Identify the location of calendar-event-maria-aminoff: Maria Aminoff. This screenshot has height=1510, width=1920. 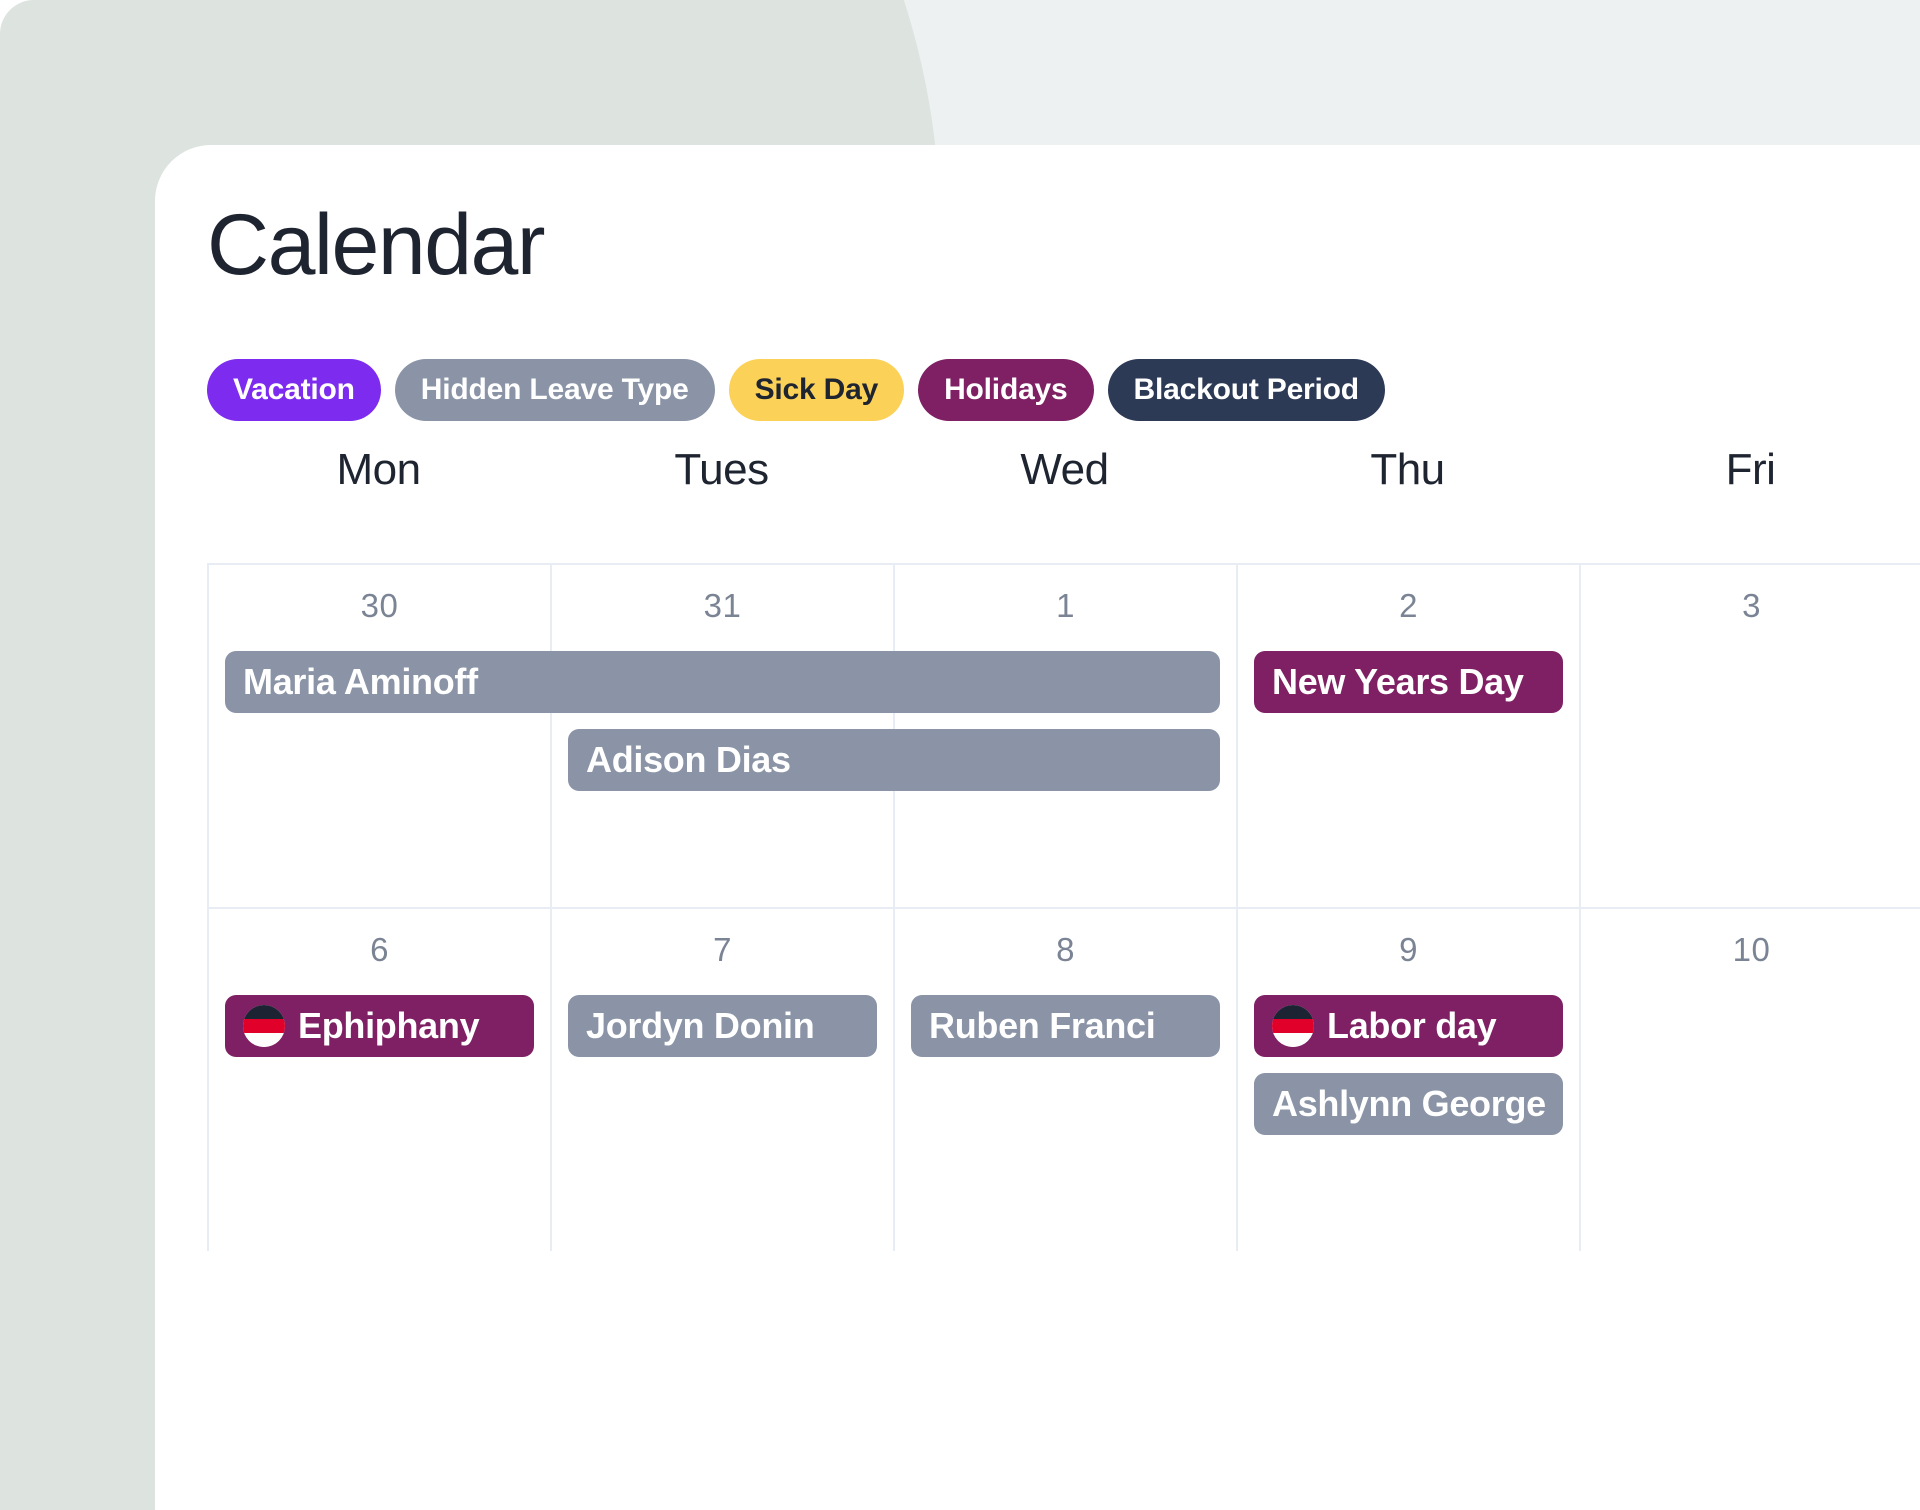
(722, 682).